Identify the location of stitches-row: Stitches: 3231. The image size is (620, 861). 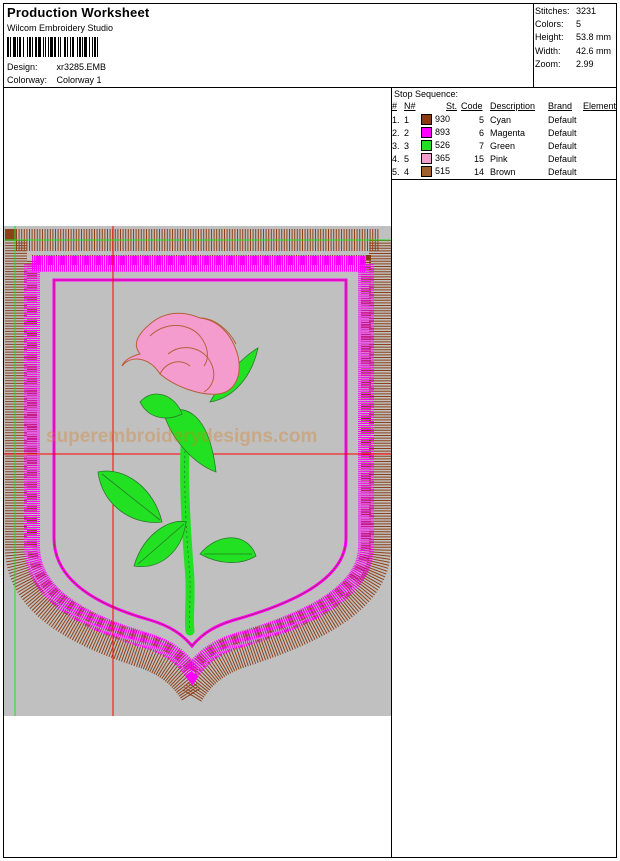
(573, 11).